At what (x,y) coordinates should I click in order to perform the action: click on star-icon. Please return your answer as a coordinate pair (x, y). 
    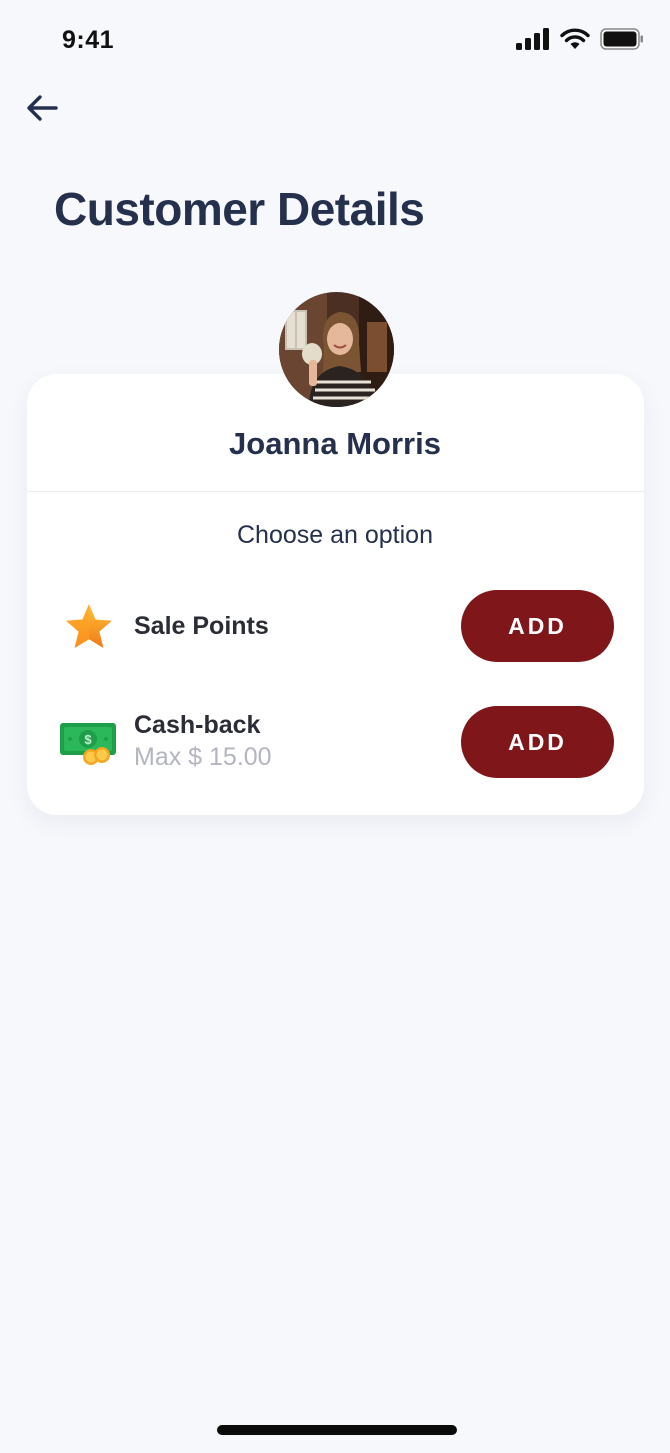
    Looking at the image, I should click on (89, 629).